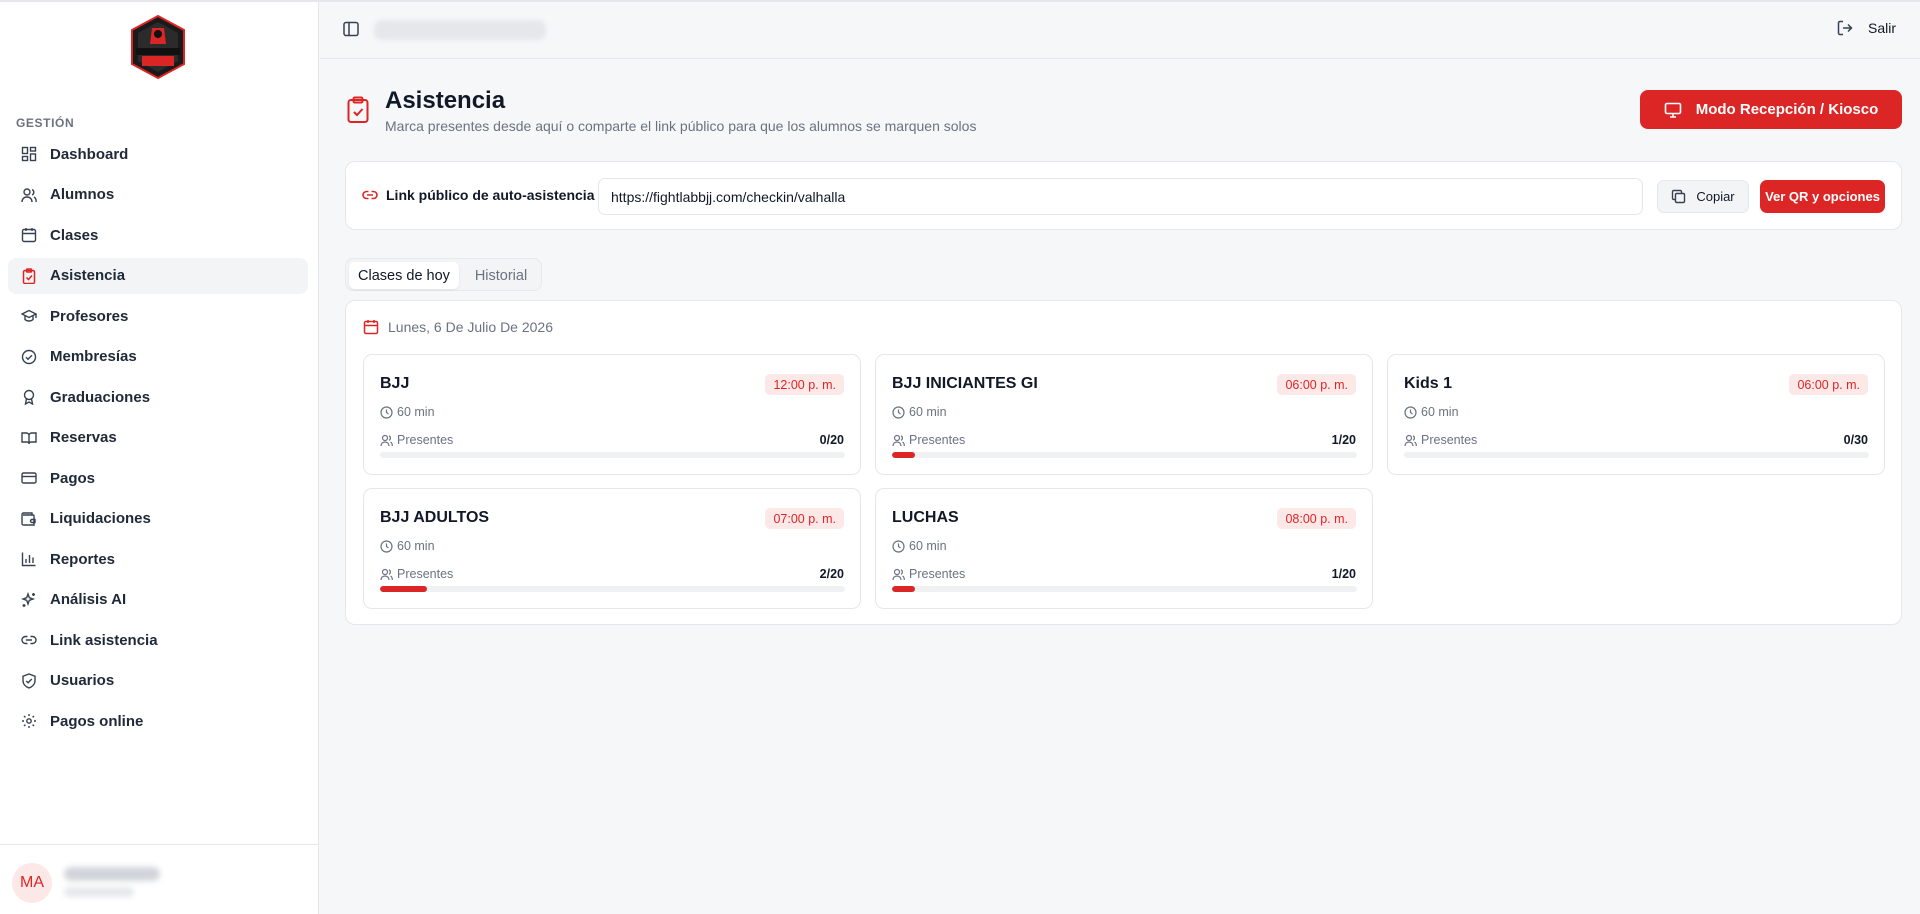  Describe the element at coordinates (88, 275) in the screenshot. I see `sidebar-item-label: Asistencia` at that location.